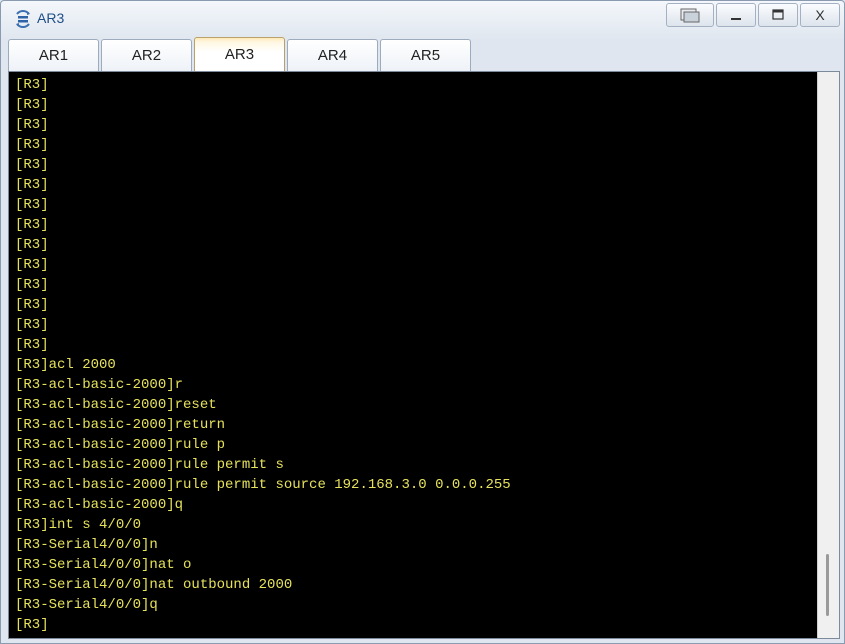 Image resolution: width=845 pixels, height=644 pixels. I want to click on terminal-line: [R3]acl 2000, so click(65, 365).